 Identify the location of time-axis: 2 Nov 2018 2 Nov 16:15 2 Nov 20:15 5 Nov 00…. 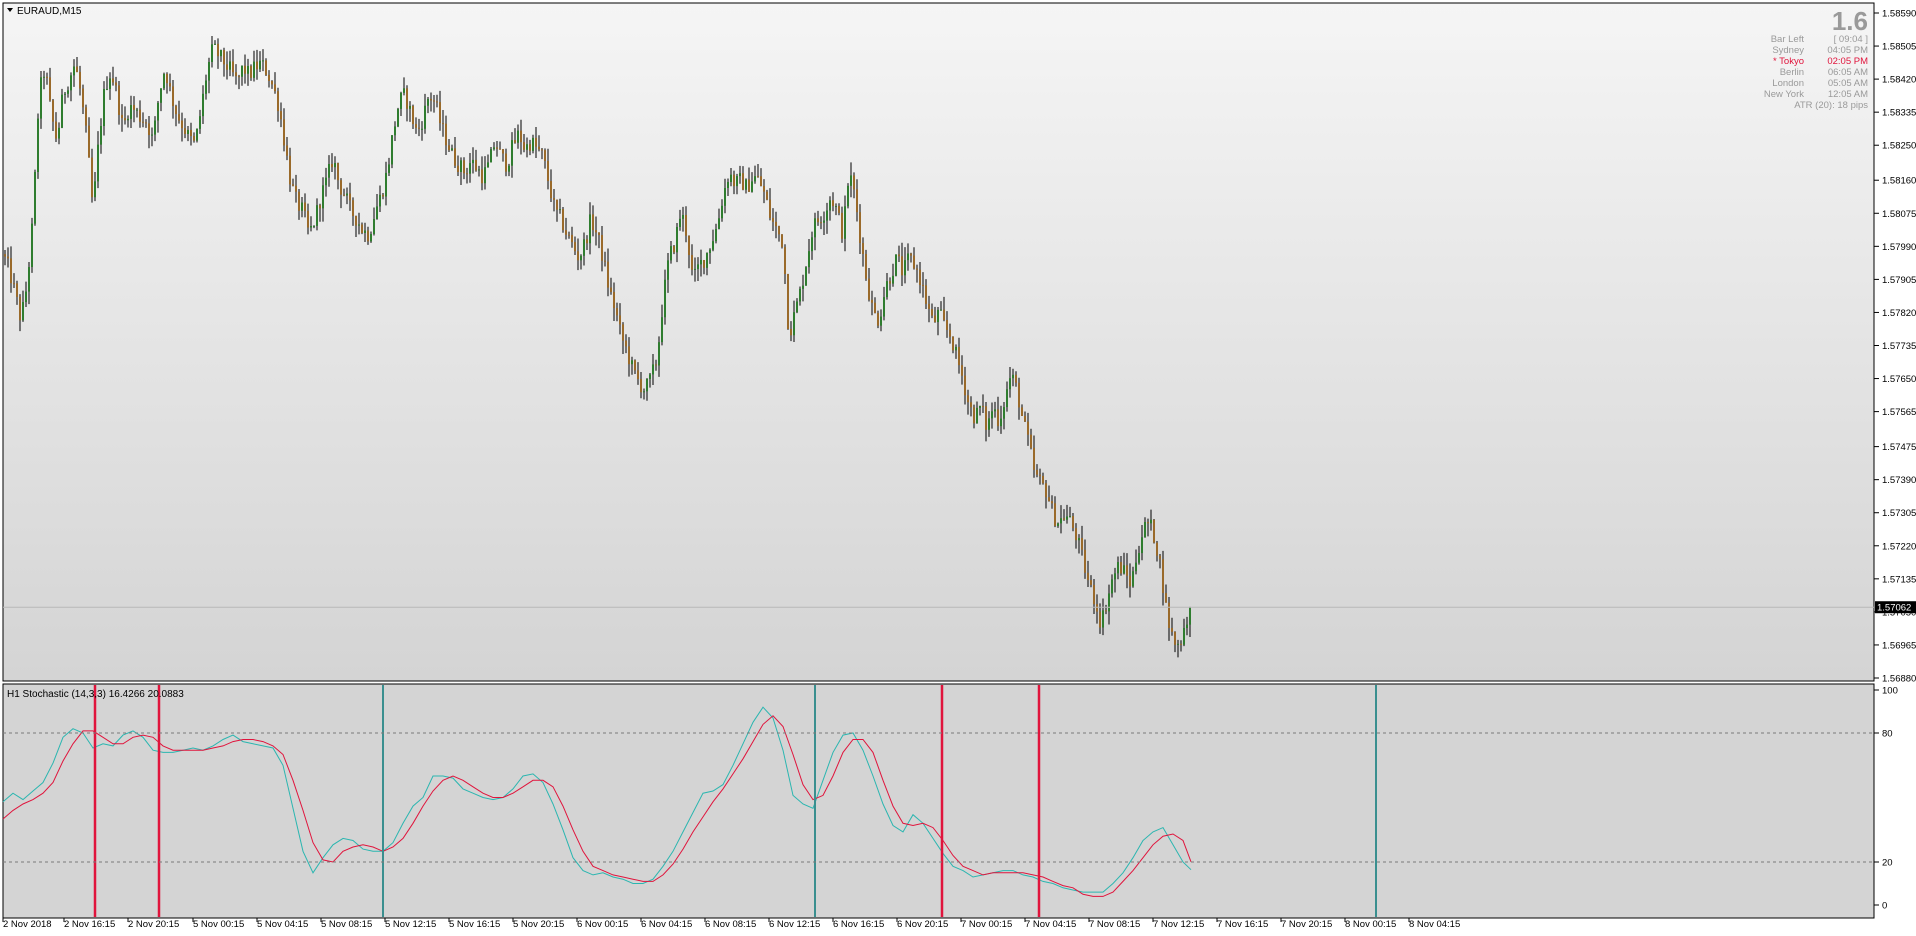
(731, 924).